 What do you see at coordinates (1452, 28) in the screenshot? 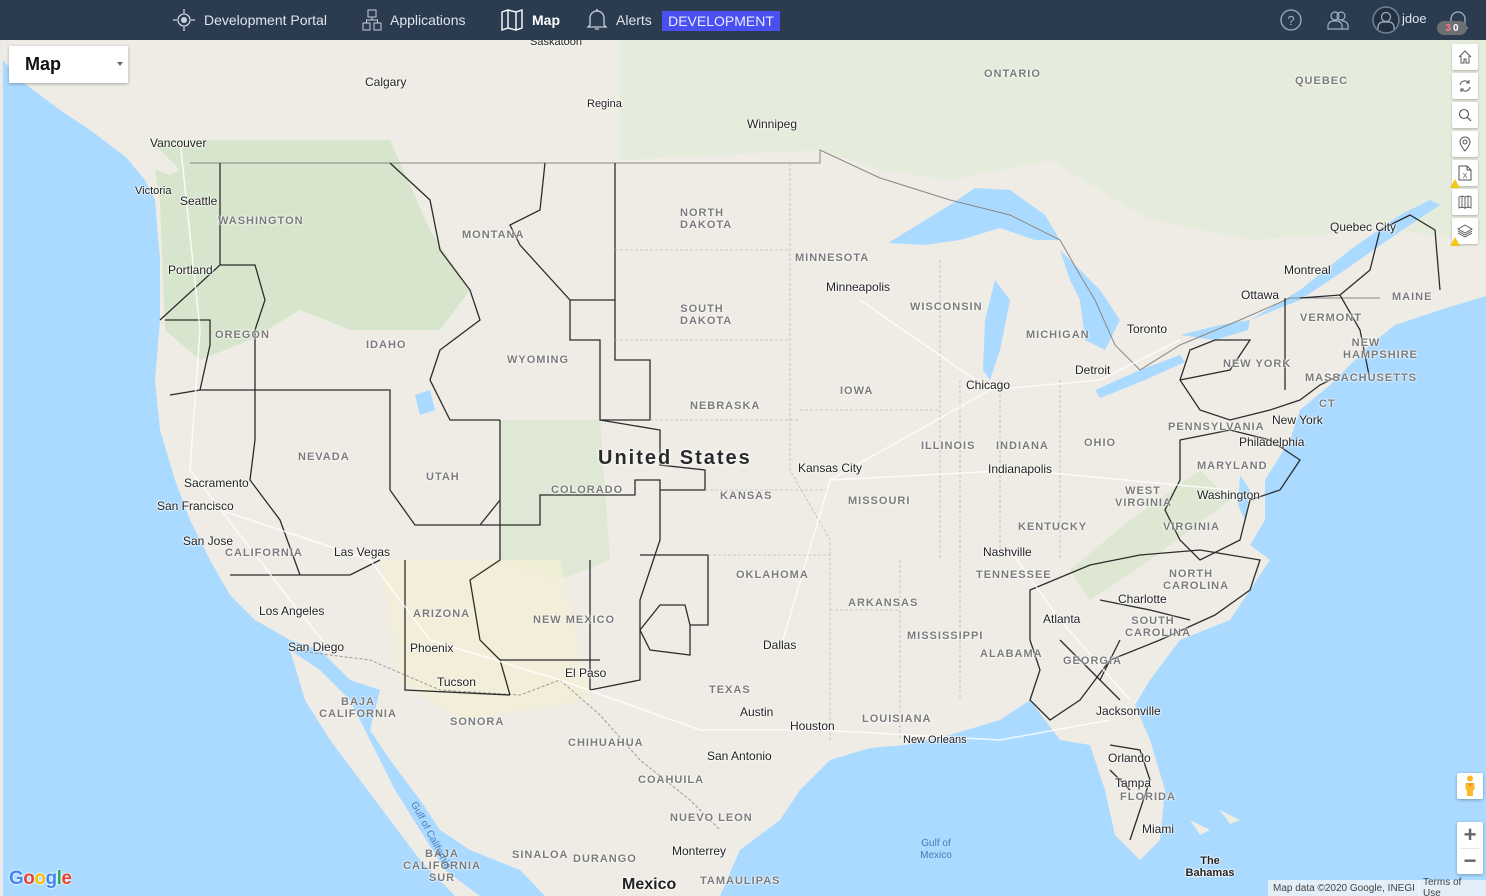
I see `notification-count-badge: 3 0` at bounding box center [1452, 28].